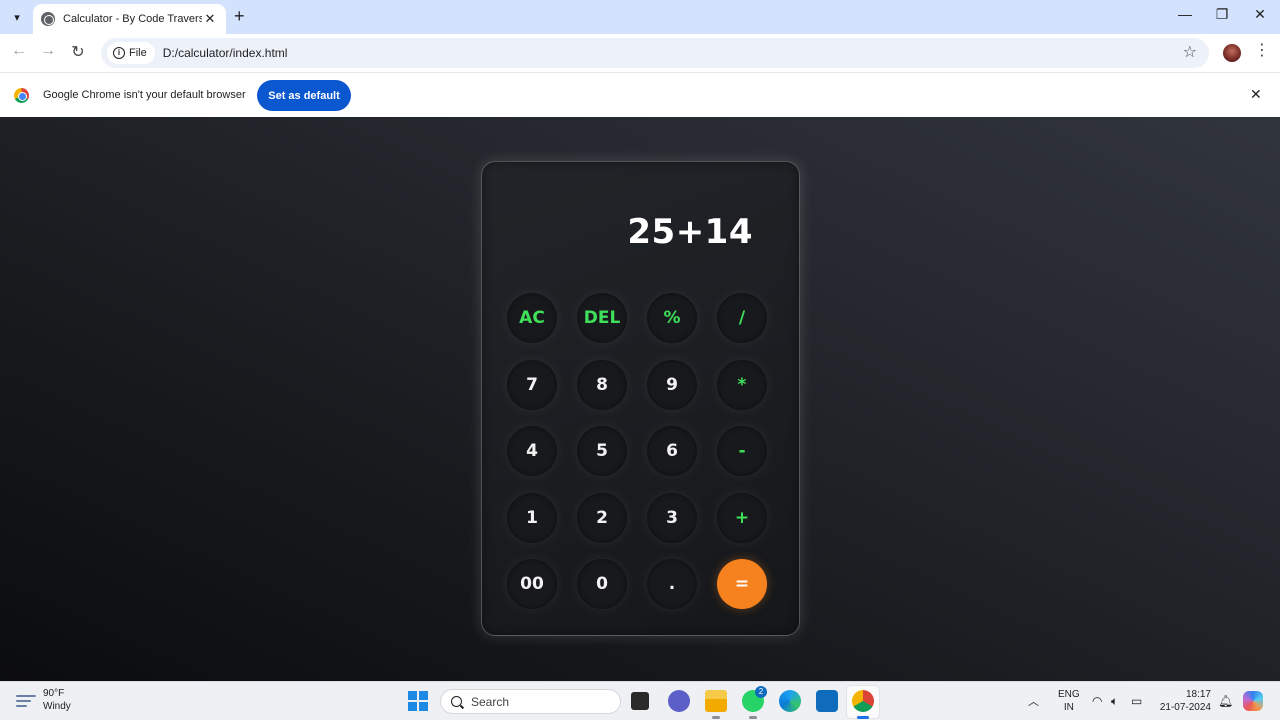 This screenshot has height=720, width=1280. I want to click on clock-date: 21-07-2024, so click(1185, 707).